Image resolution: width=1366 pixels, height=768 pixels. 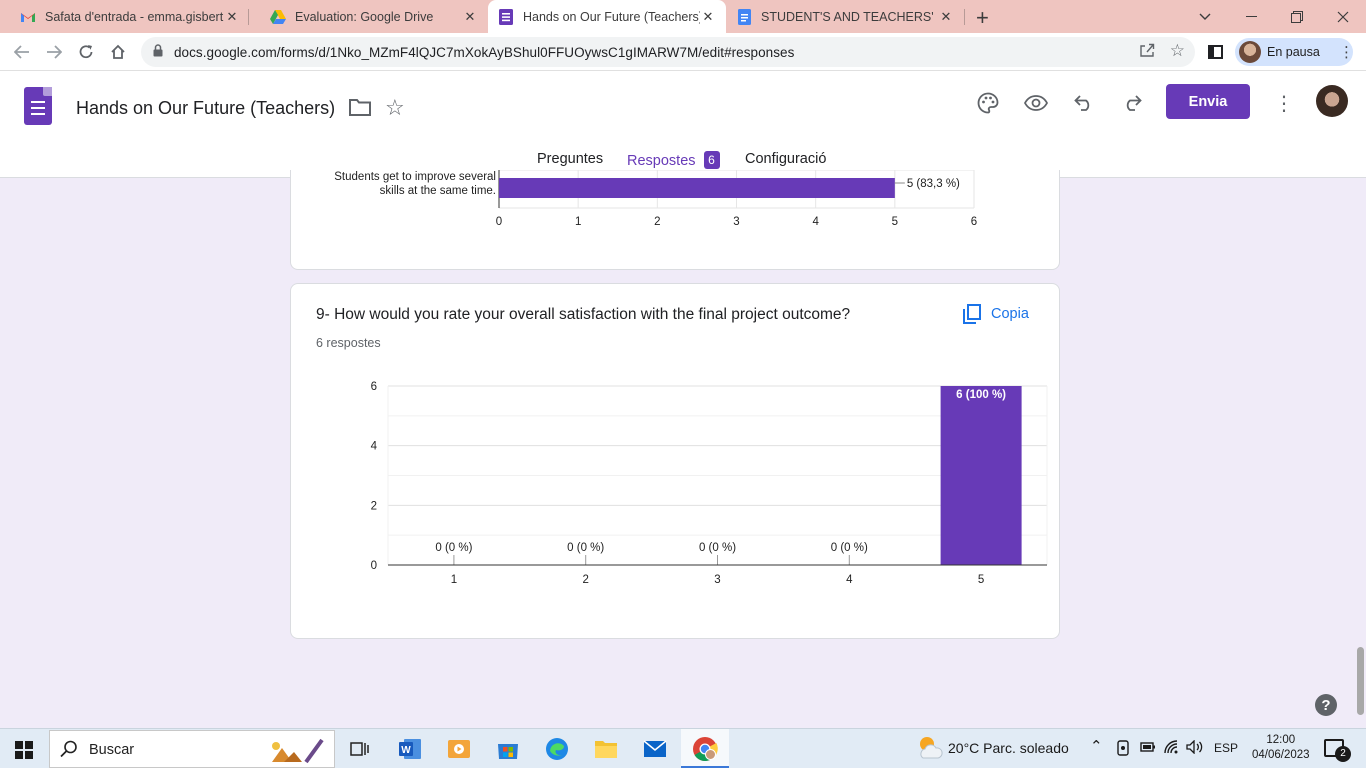 What do you see at coordinates (1123, 749) in the screenshot?
I see `tray-meet-icon` at bounding box center [1123, 749].